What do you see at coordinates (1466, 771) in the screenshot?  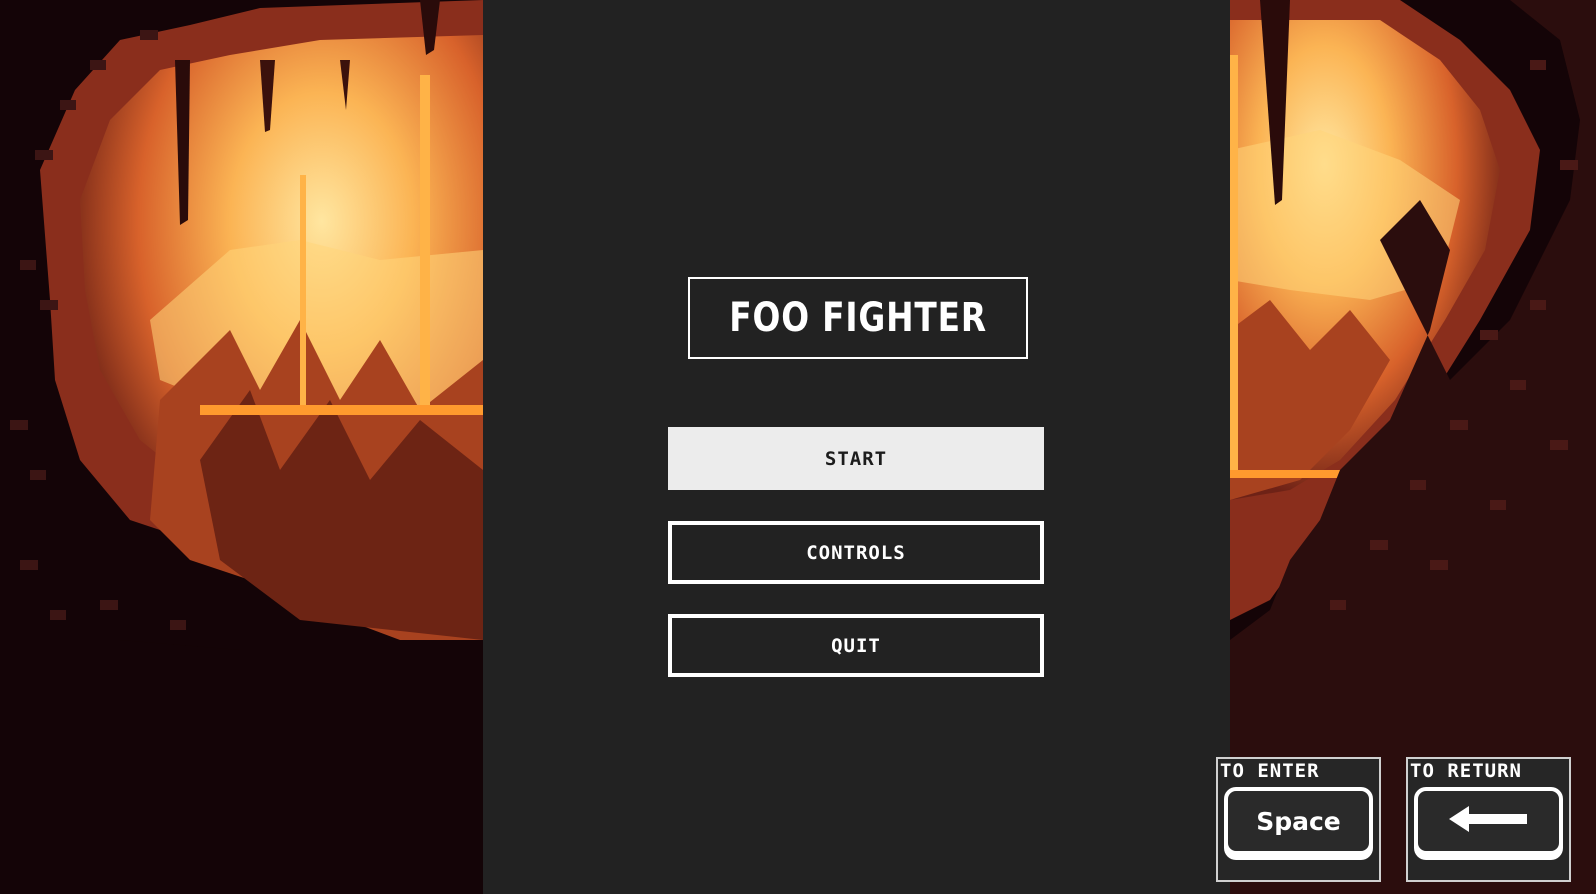 I see `return-hint-caption: TO RETURN` at bounding box center [1466, 771].